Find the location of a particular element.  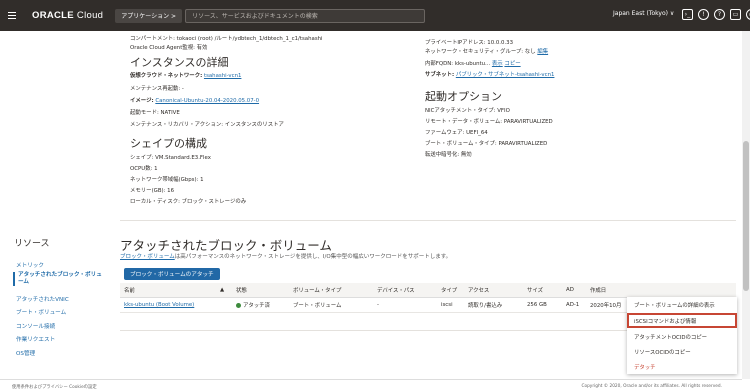

resources-heading: リソース is located at coordinates (32, 244).